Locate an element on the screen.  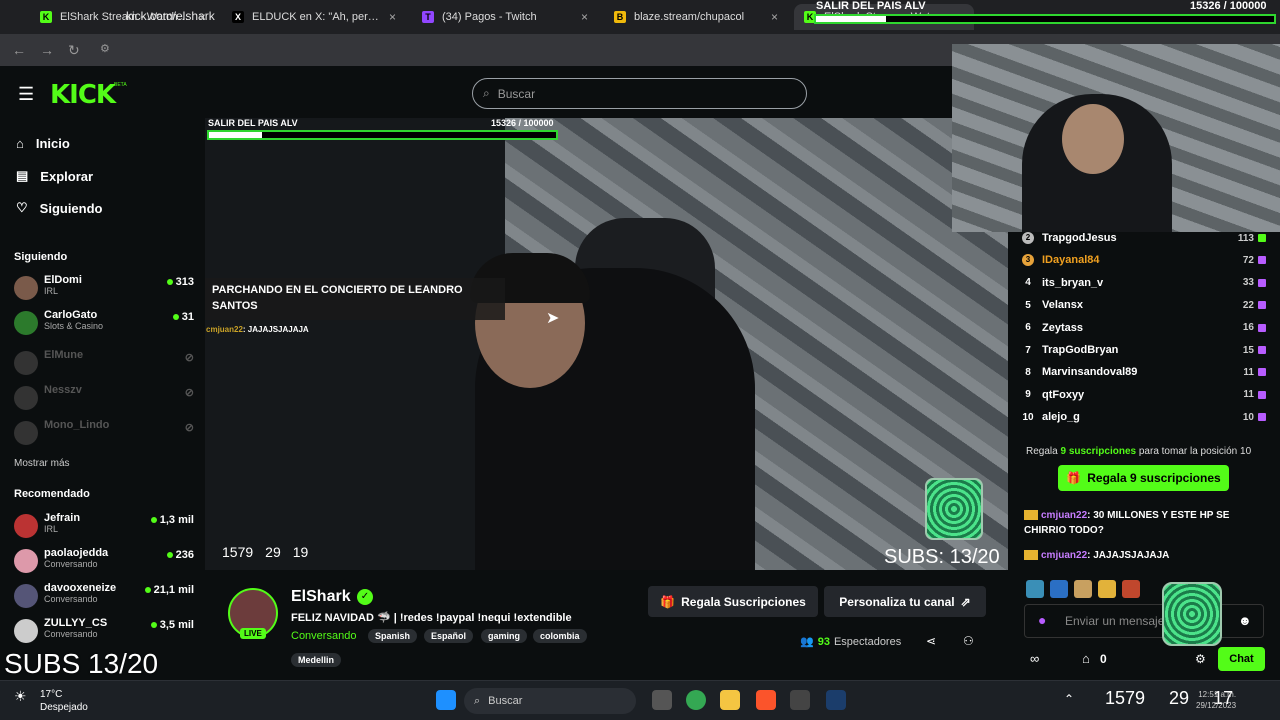
chat-input: Enviar un mensaje is located at coordinates (1144, 621).